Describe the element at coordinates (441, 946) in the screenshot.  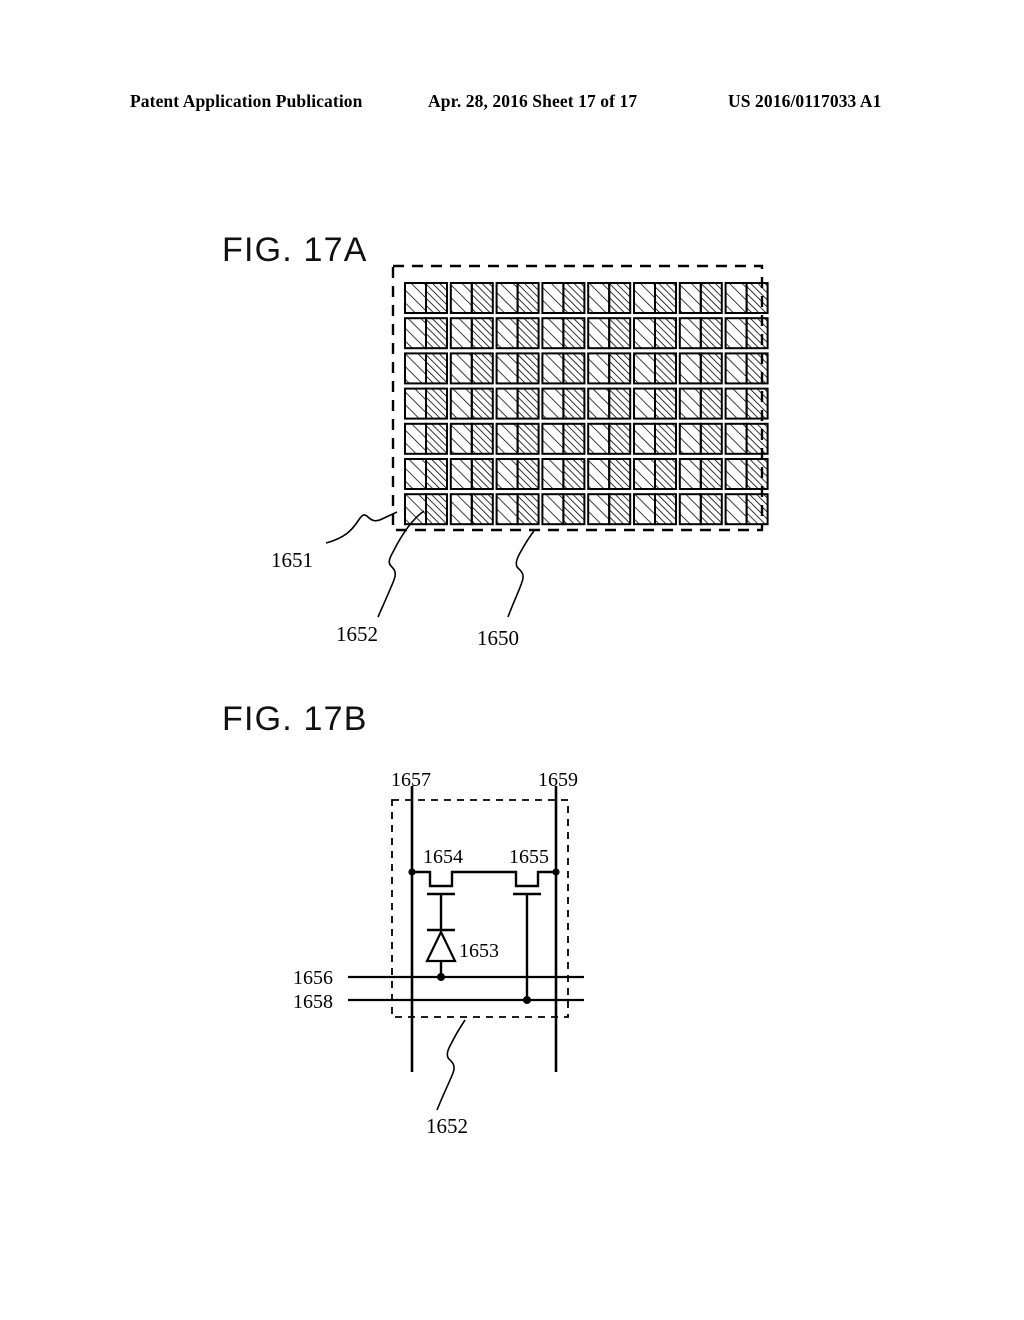
I see `diode-1653-triangle` at that location.